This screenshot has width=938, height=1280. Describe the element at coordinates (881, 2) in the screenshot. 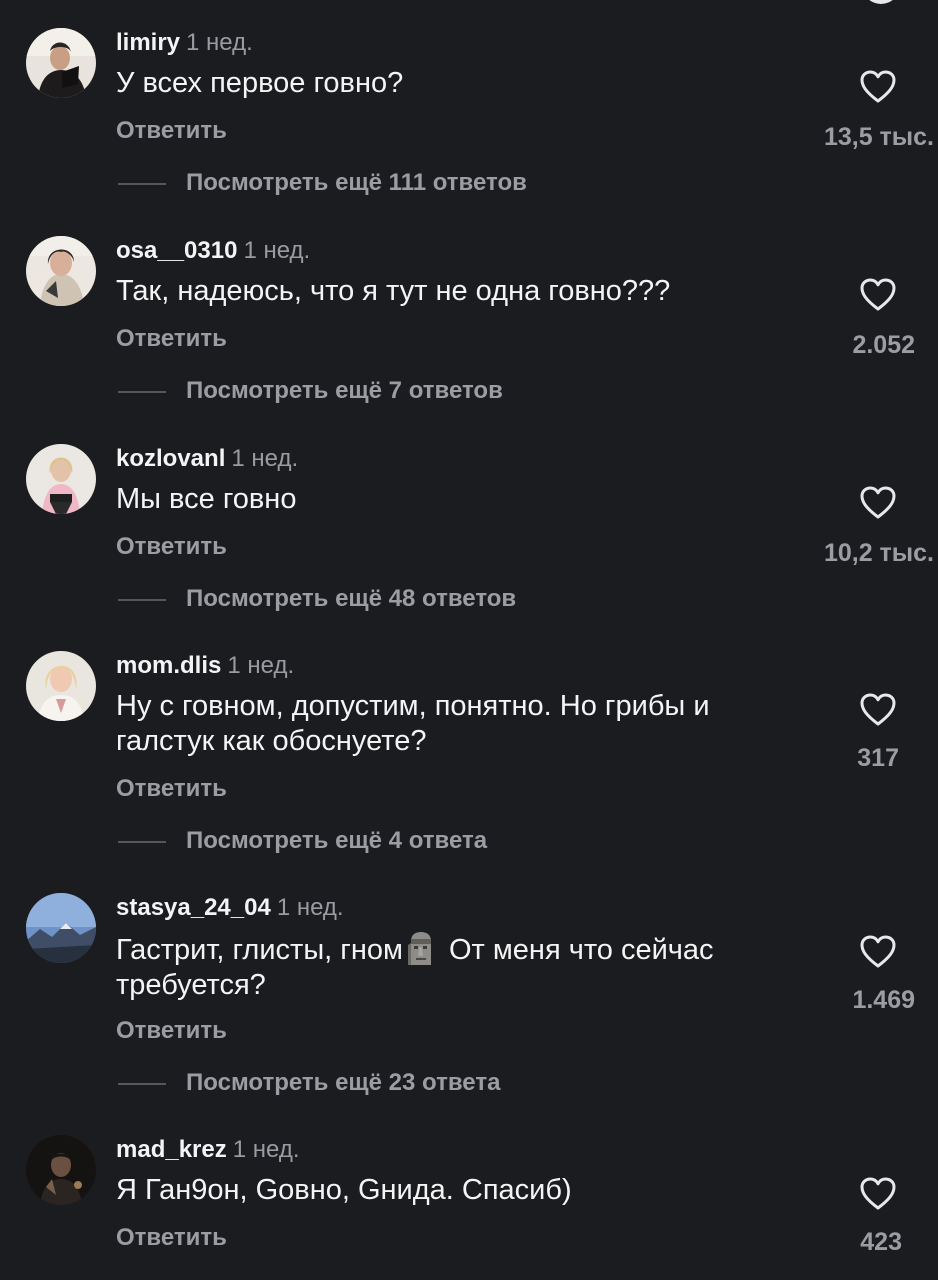

I see `circle-icon` at that location.